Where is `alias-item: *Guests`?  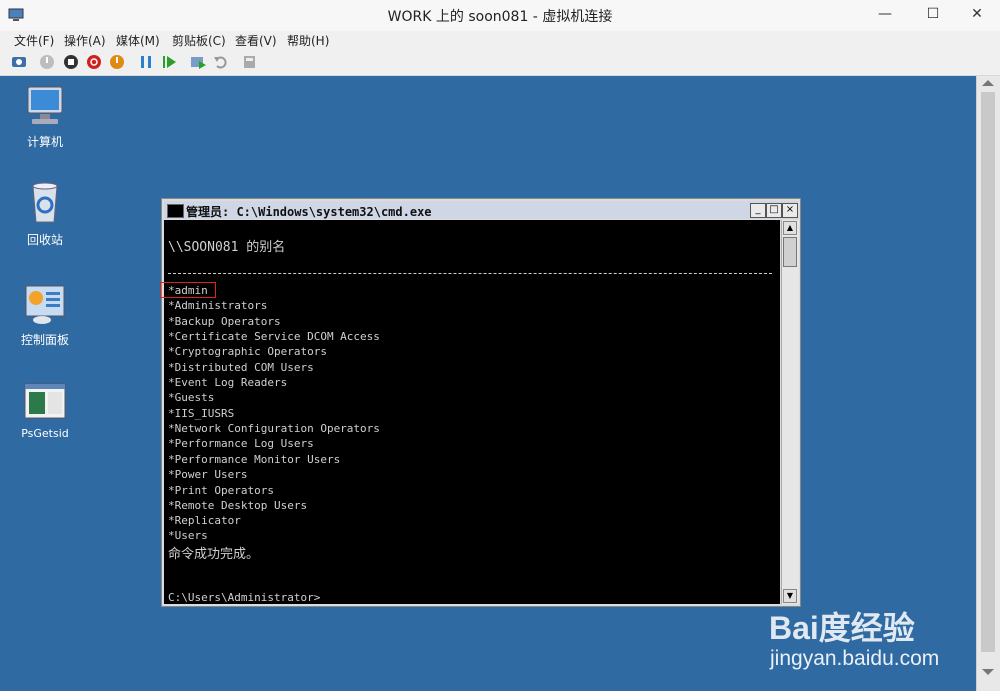 alias-item: *Guests is located at coordinates (191, 397).